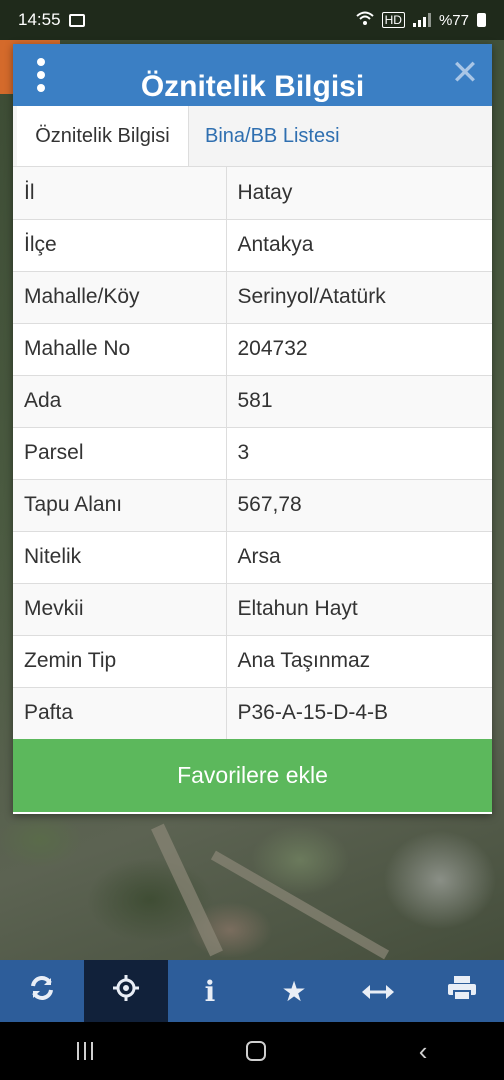 The height and width of the screenshot is (1080, 504). I want to click on home-icon, so click(255, 1051).